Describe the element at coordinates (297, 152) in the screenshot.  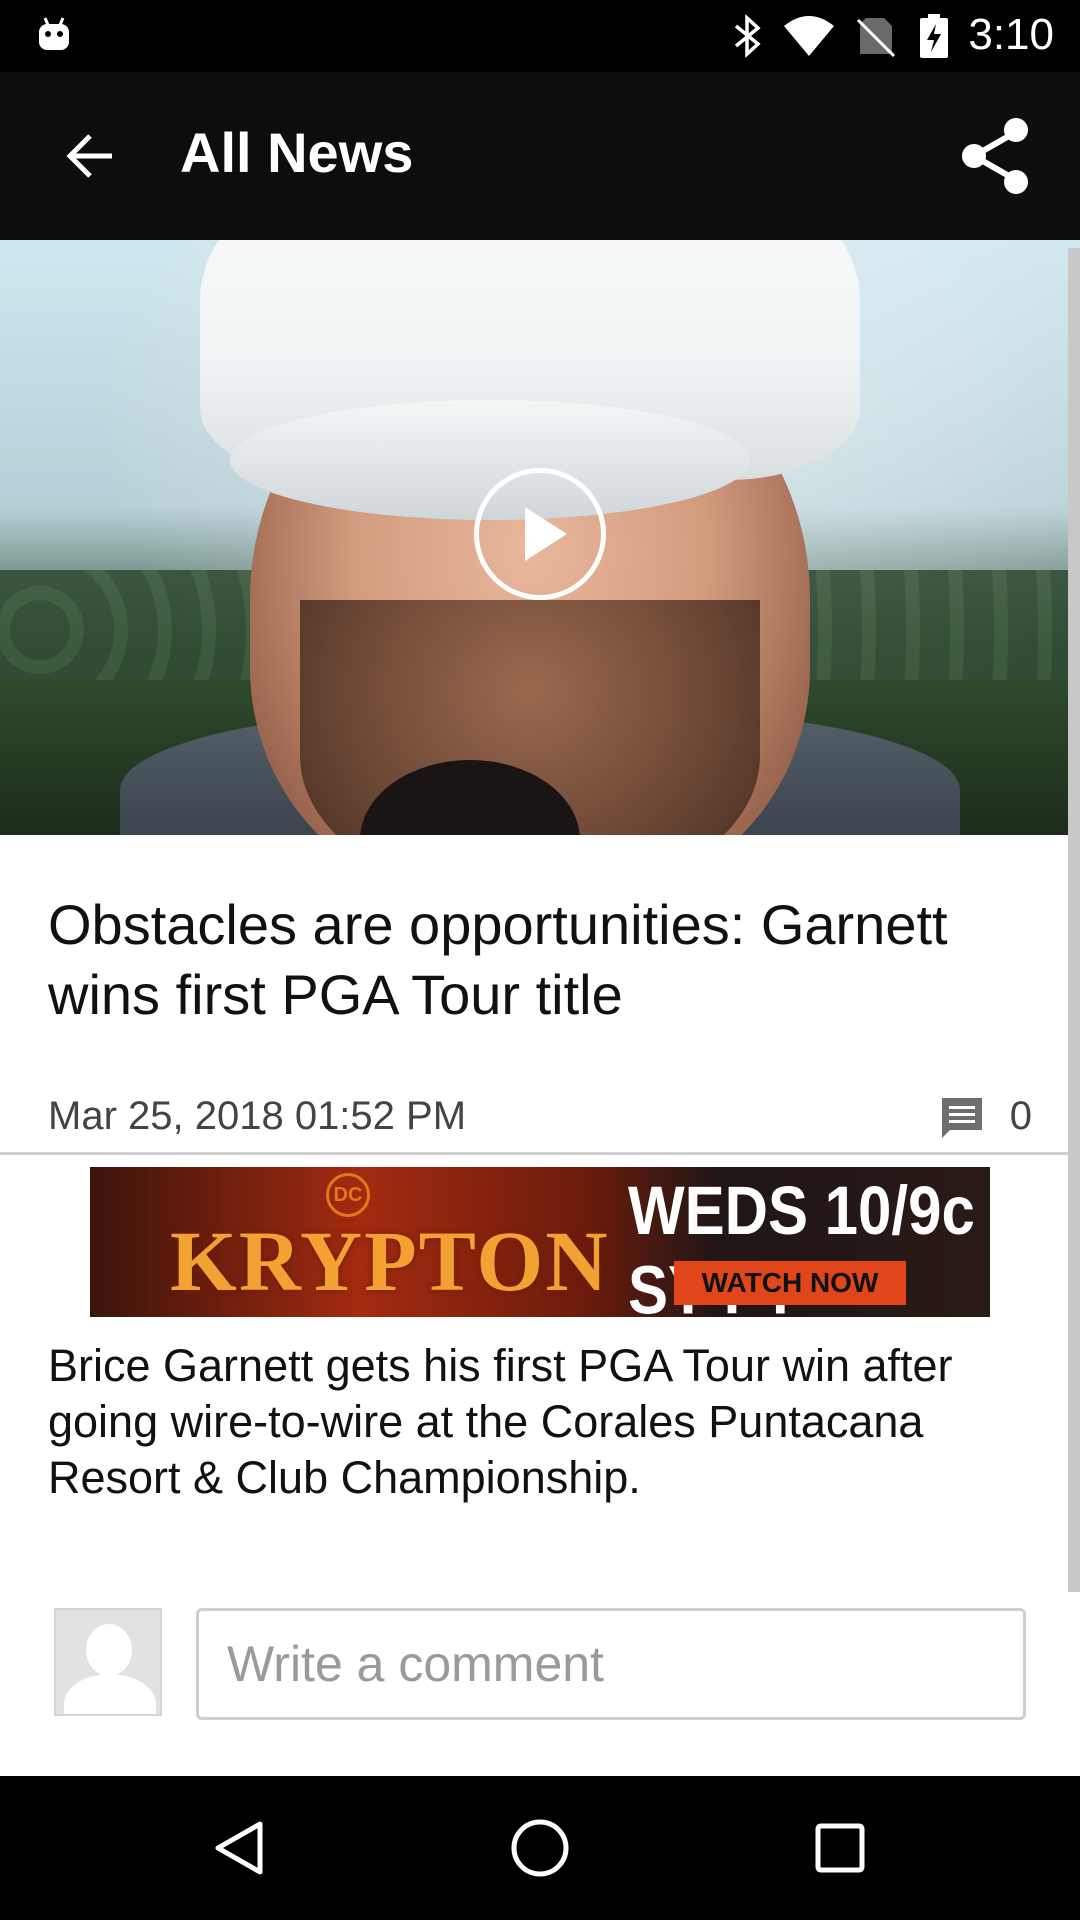
I see `page-title: All News` at that location.